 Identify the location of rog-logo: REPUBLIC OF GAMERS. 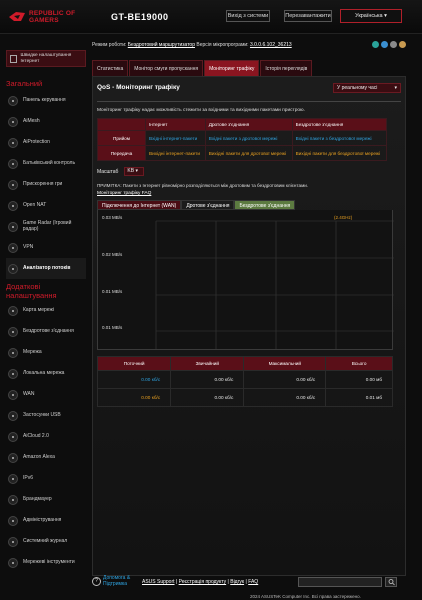
(58, 17).